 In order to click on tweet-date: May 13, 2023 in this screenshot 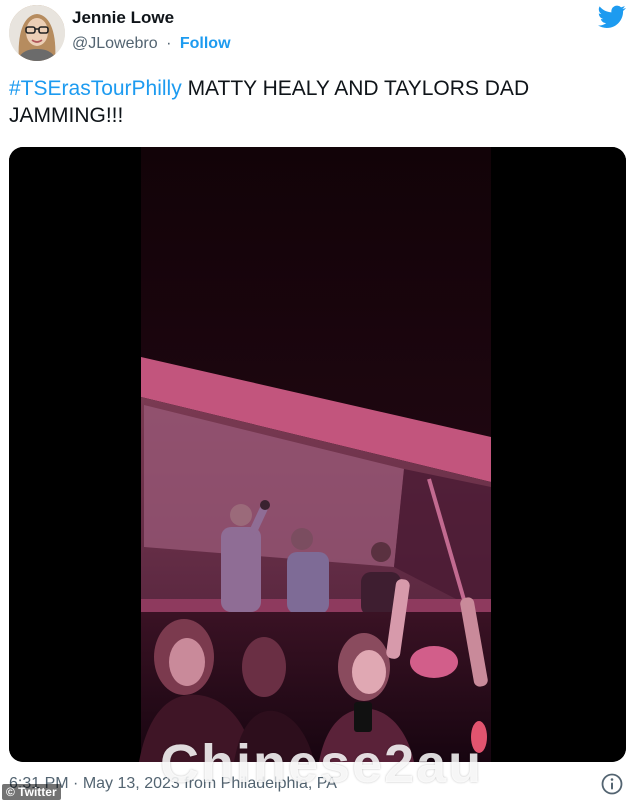, I will do `click(131, 783)`.